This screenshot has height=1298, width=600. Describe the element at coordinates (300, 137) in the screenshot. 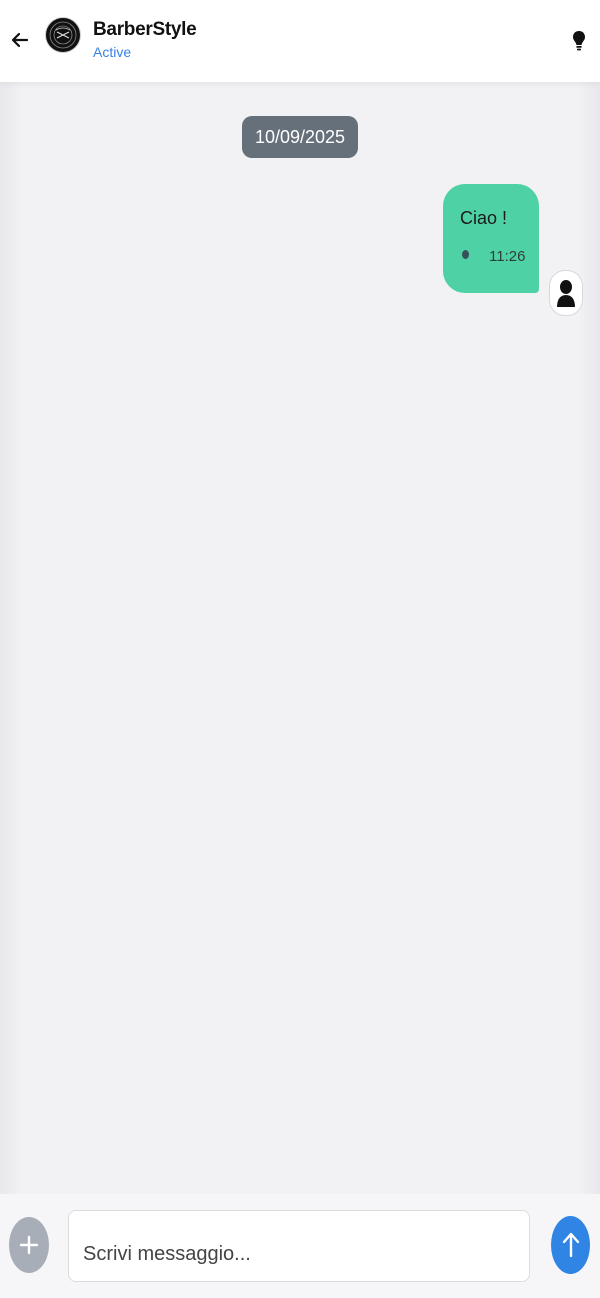

I see `date-separator: 10/09/2025` at that location.